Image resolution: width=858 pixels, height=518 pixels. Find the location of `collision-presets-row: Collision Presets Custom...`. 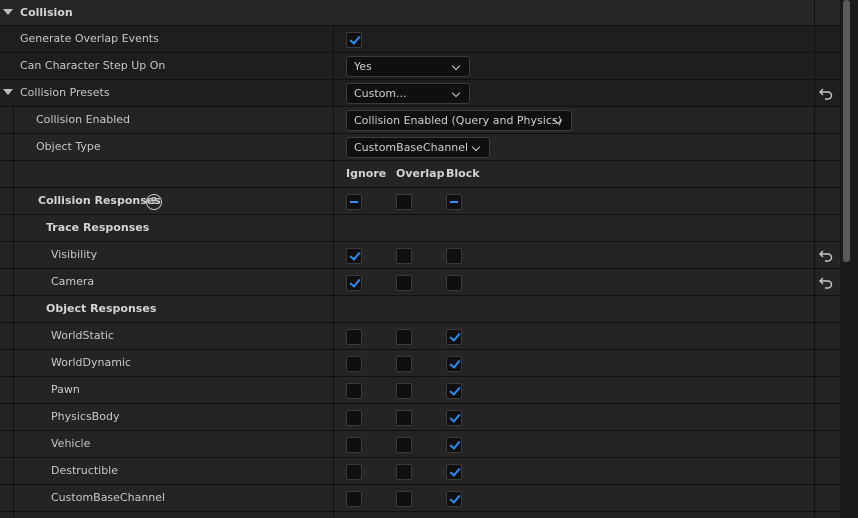

collision-presets-row: Collision Presets Custom... is located at coordinates (420, 93).